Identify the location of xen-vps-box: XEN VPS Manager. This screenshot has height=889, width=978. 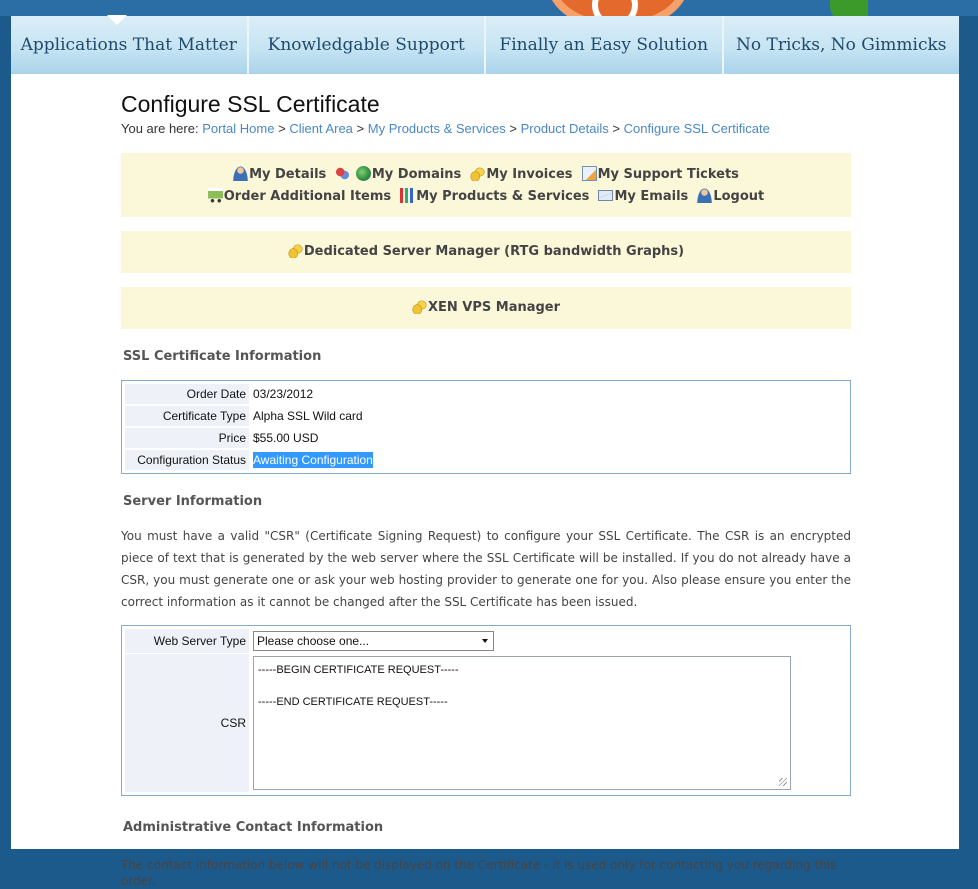
(486, 308).